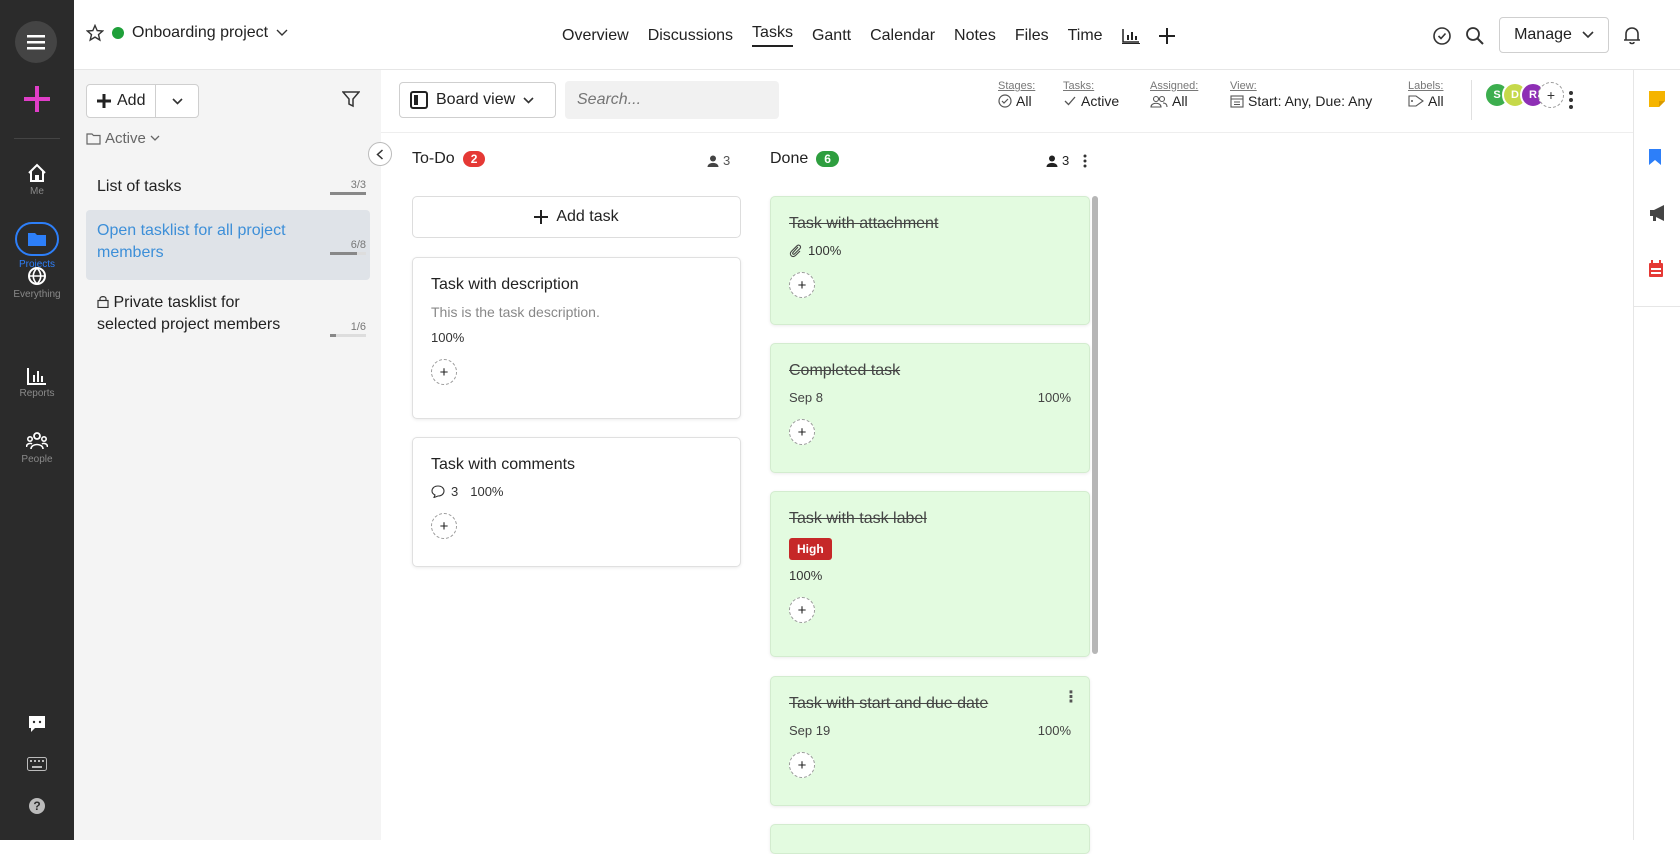 This screenshot has width=1680, height=854. I want to click on keyboard-icon, so click(37, 764).